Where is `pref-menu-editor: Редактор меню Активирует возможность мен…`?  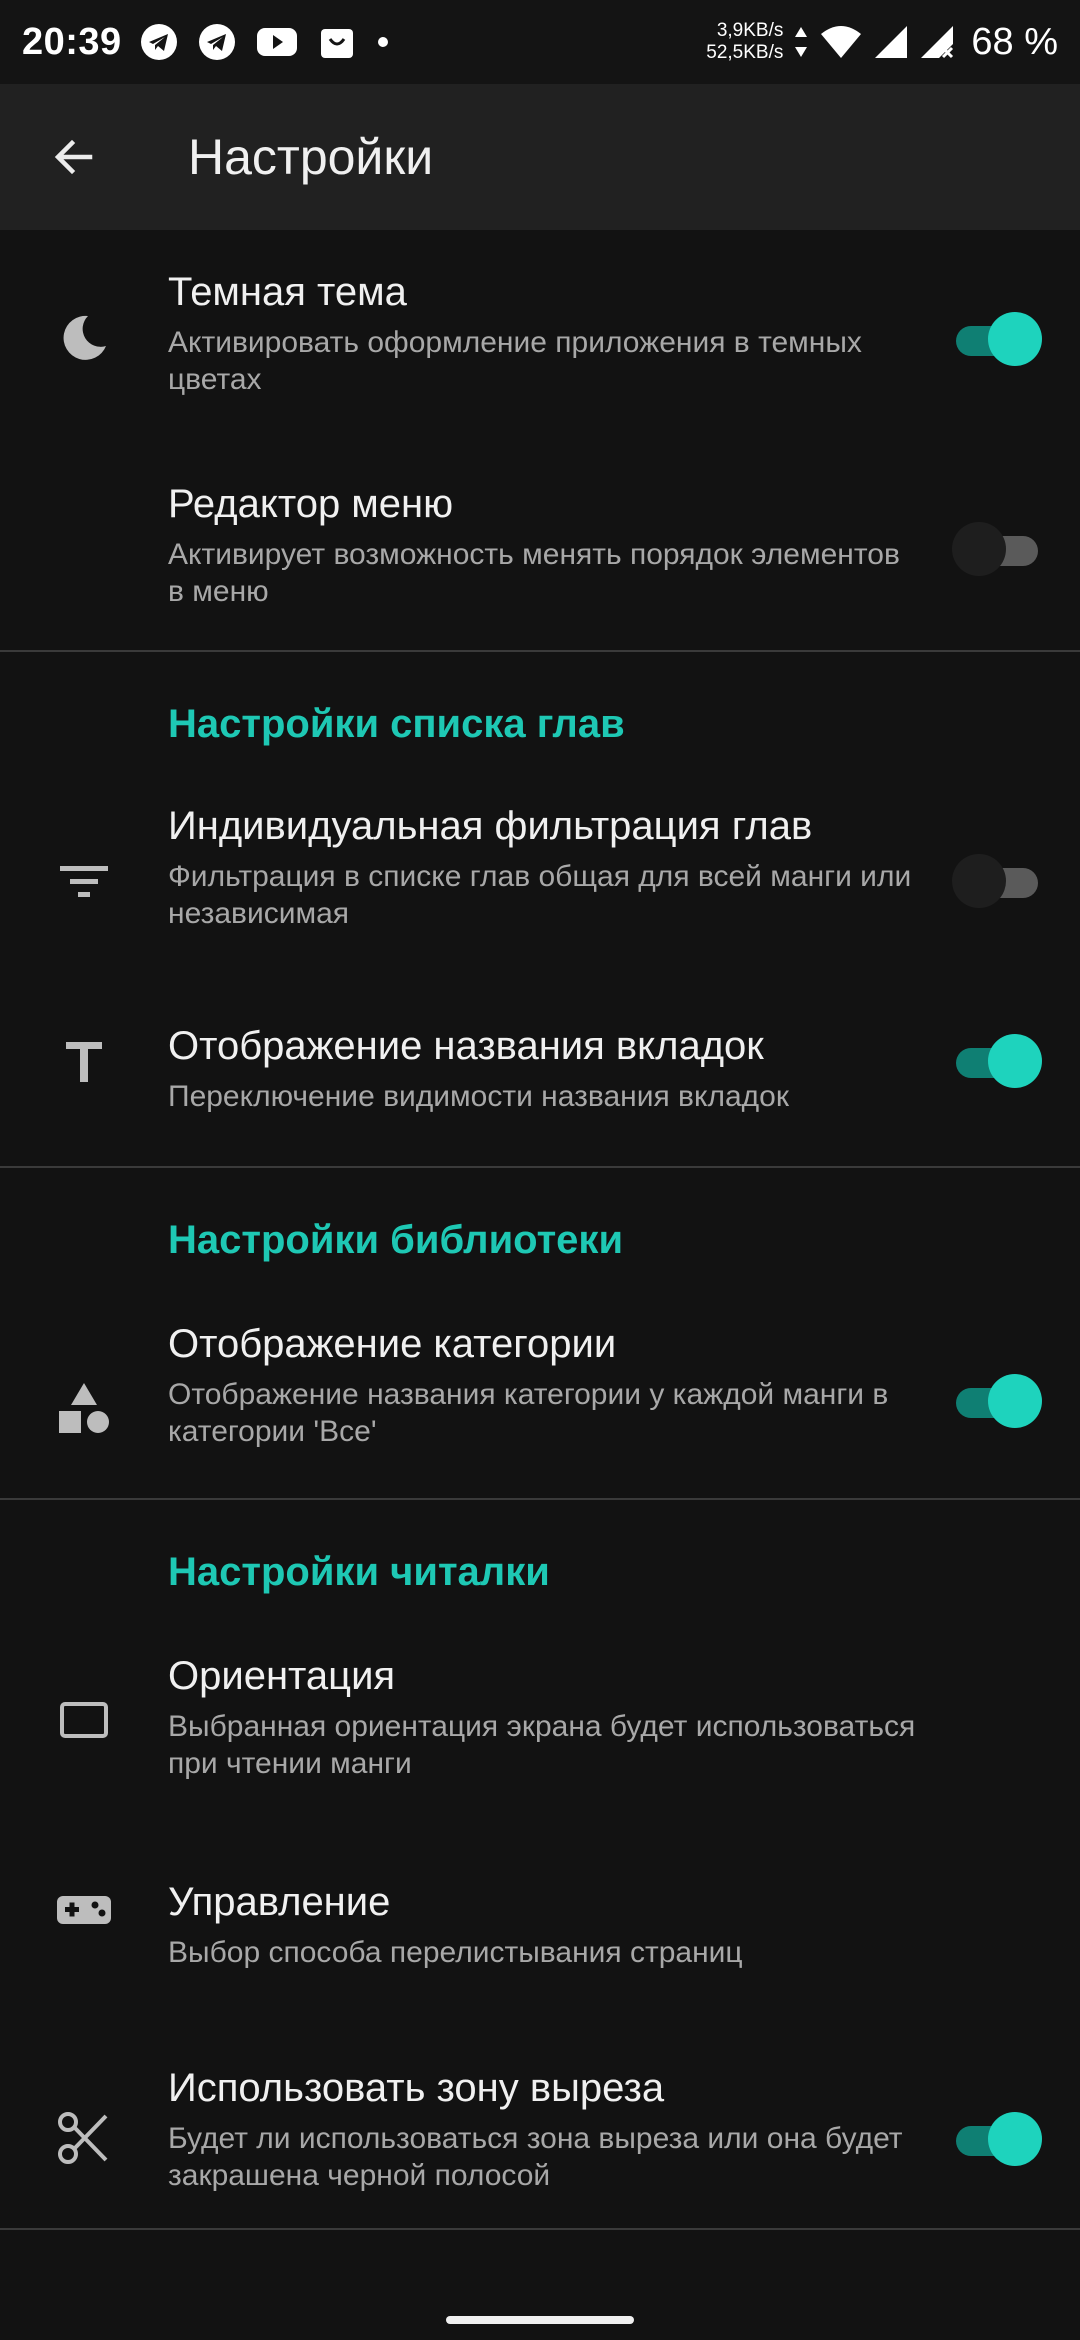
pref-menu-editor: Редактор меню Активирует возможность мен… is located at coordinates (540, 545).